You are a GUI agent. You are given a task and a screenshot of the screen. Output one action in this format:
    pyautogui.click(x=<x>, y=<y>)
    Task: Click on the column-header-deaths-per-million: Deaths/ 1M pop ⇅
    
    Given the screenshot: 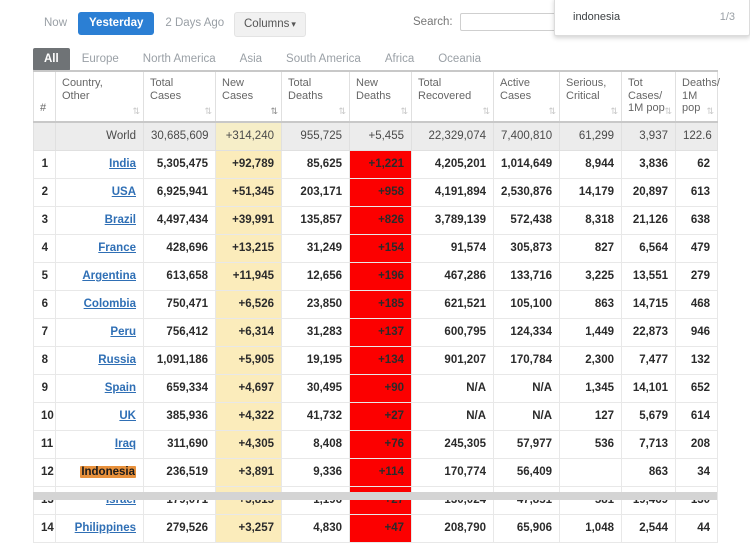 What is the action you would take?
    pyautogui.click(x=697, y=96)
    